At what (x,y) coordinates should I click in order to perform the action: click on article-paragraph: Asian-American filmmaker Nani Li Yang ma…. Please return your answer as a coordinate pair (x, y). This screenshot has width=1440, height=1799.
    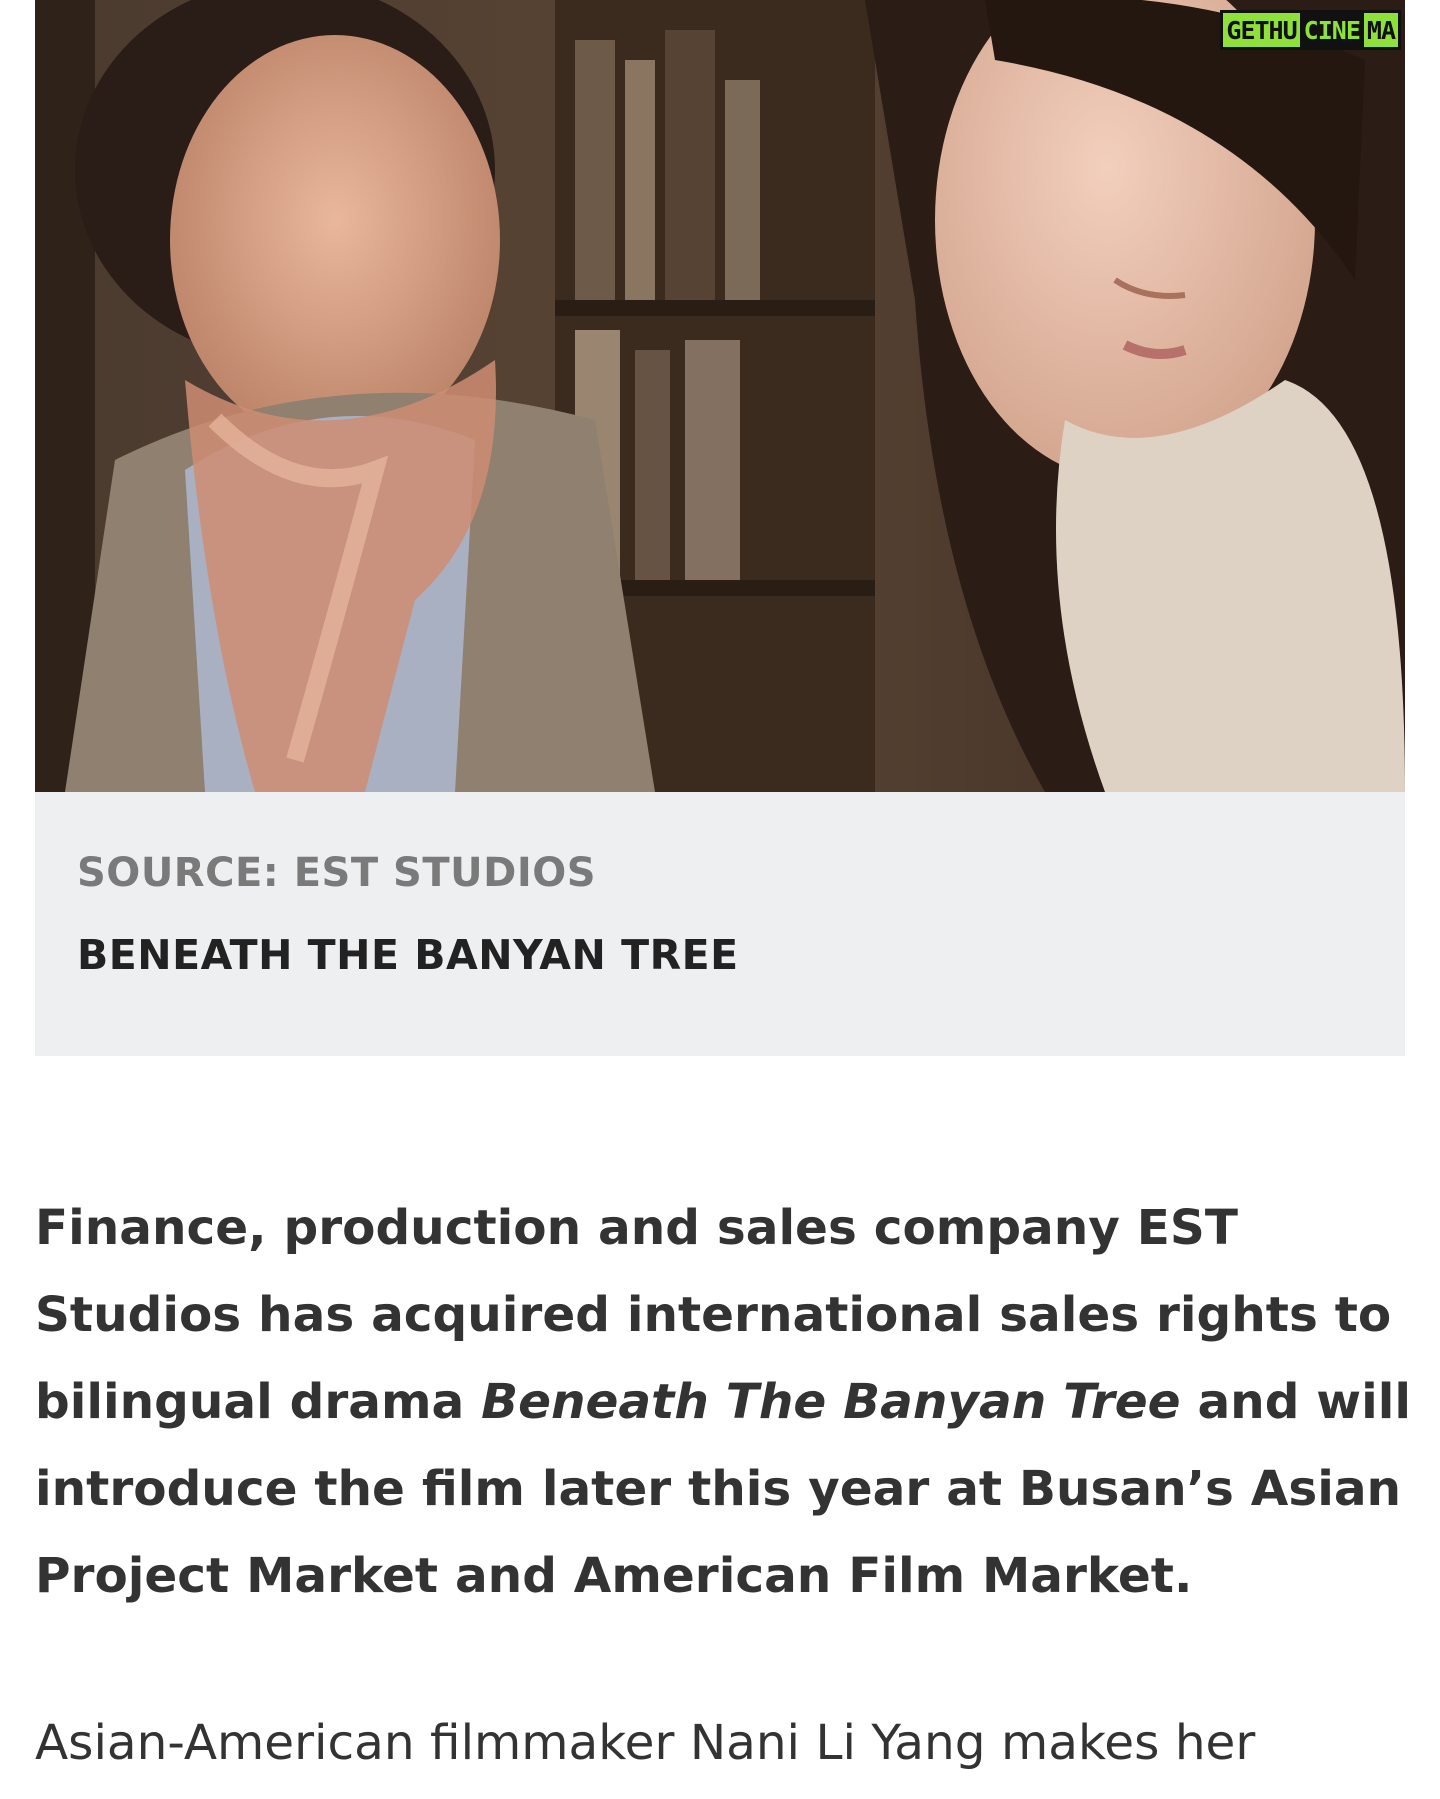
    Looking at the image, I should click on (645, 1743).